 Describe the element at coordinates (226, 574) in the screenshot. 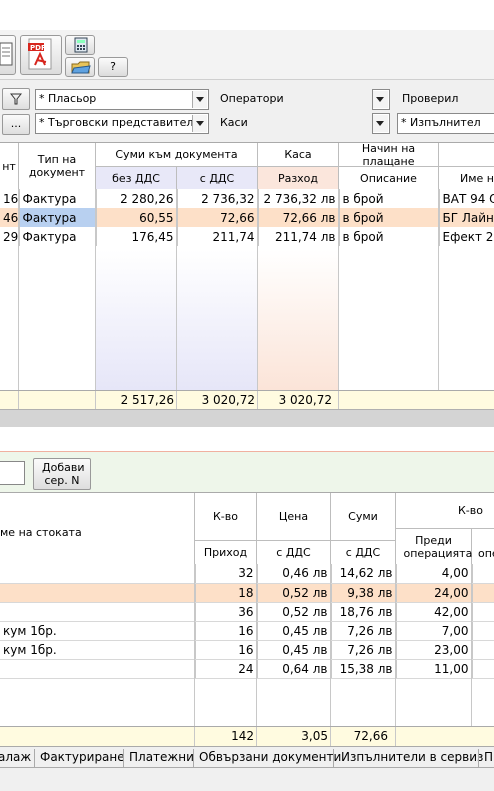

I see `item-qty-cell: 32` at that location.